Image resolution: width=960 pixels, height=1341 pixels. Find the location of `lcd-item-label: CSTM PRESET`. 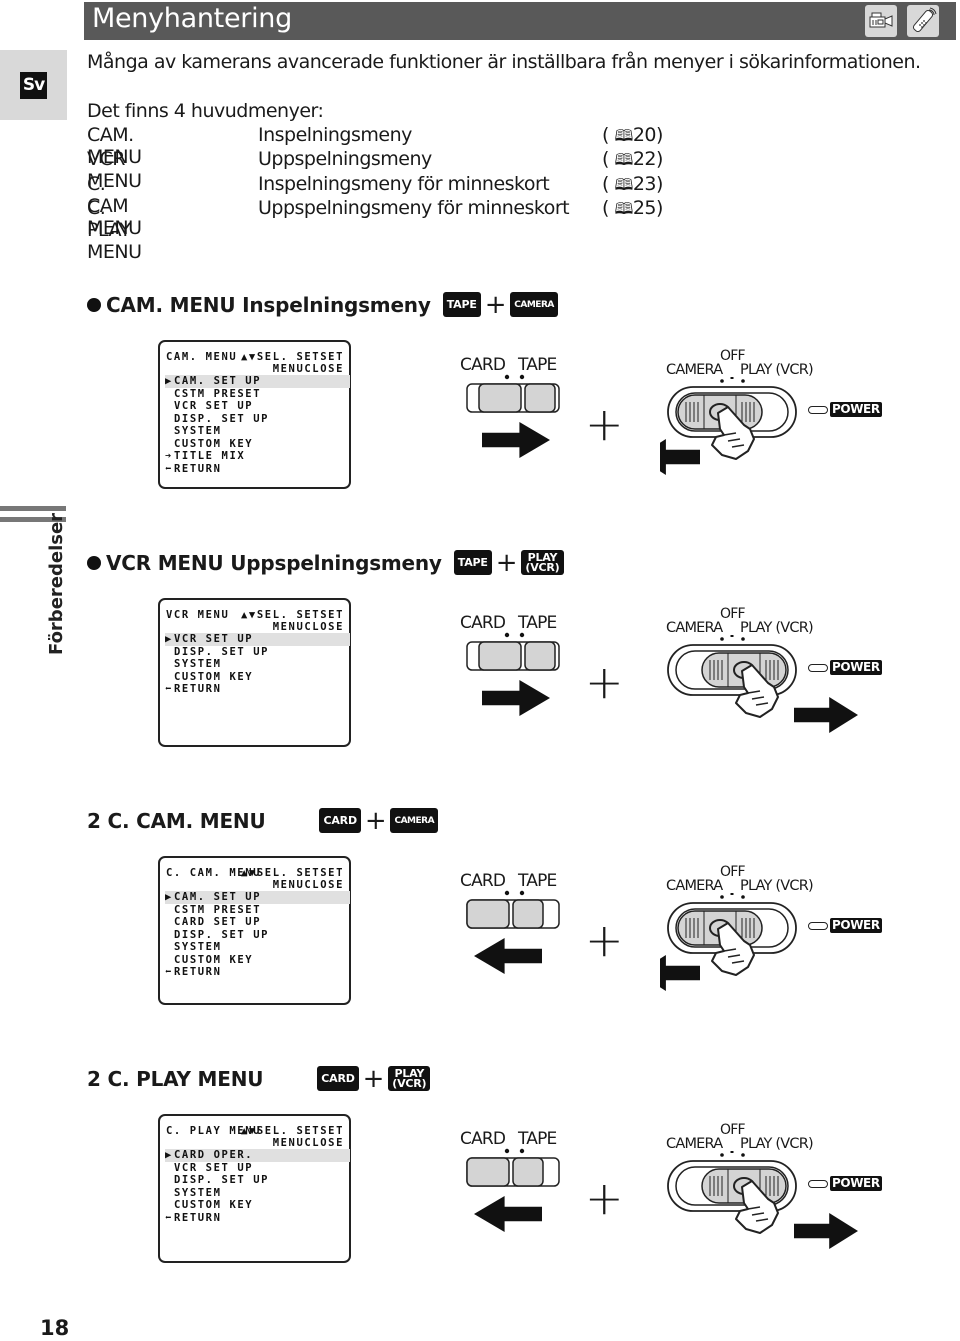

lcd-item-label: CSTM PRESET is located at coordinates (218, 393).